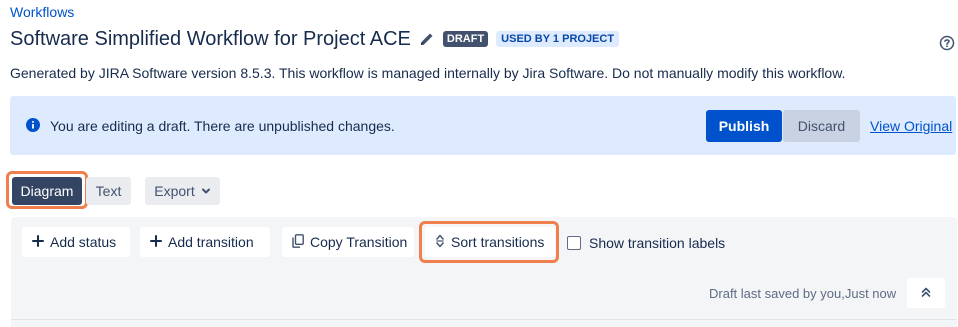  I want to click on add-transition-label: Add transition, so click(211, 242).